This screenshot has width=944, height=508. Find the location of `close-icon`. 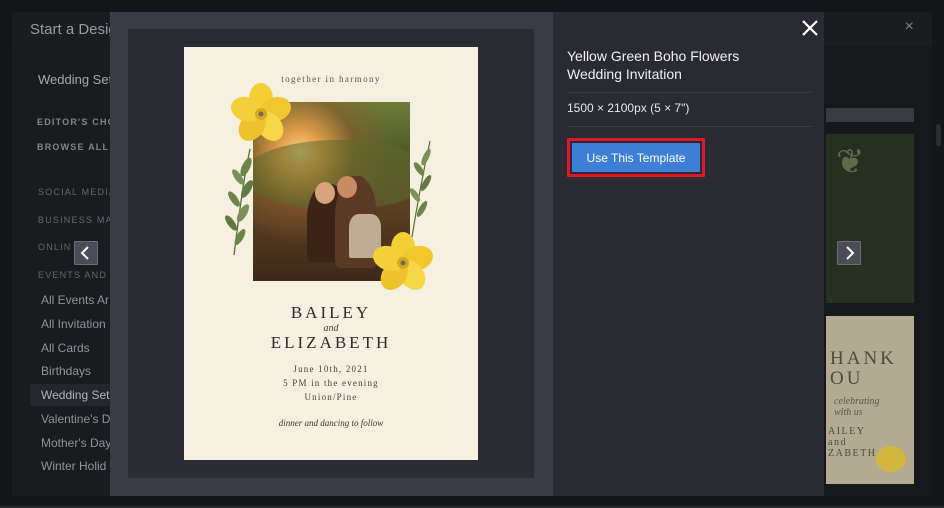

close-icon is located at coordinates (810, 28).